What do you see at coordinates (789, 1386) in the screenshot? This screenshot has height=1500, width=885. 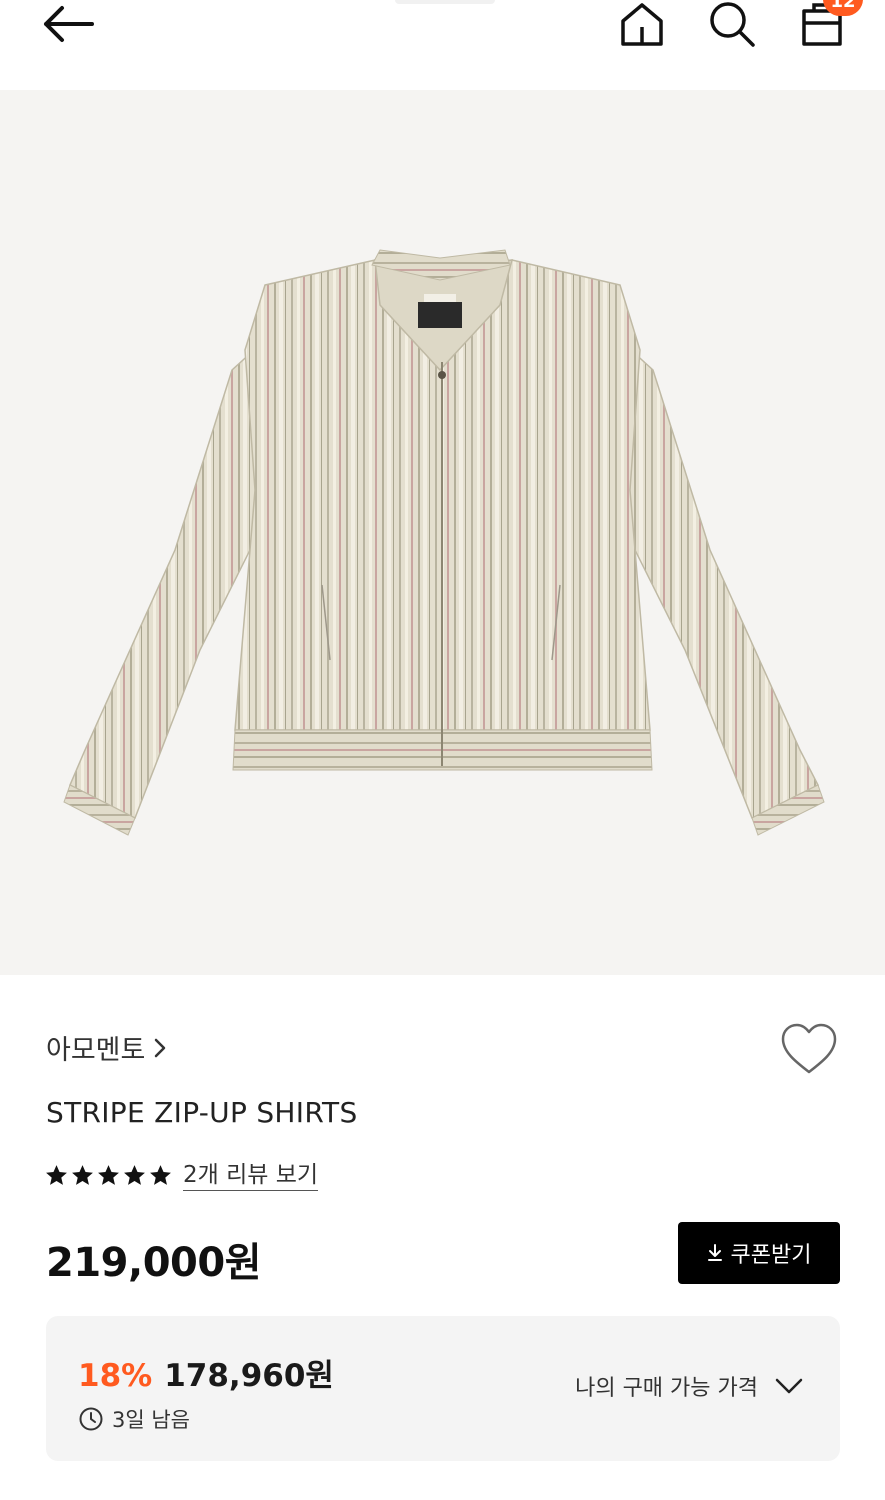 I see `chevron-down-icon` at bounding box center [789, 1386].